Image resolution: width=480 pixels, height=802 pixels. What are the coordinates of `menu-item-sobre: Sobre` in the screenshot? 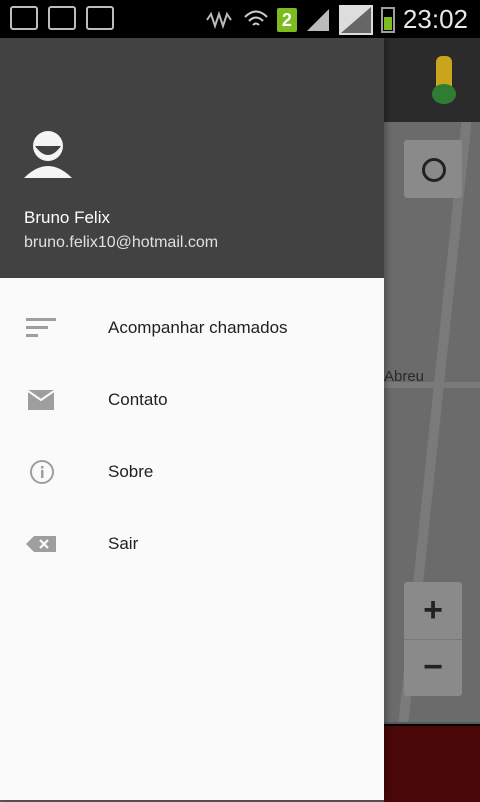 It's located at (192, 472).